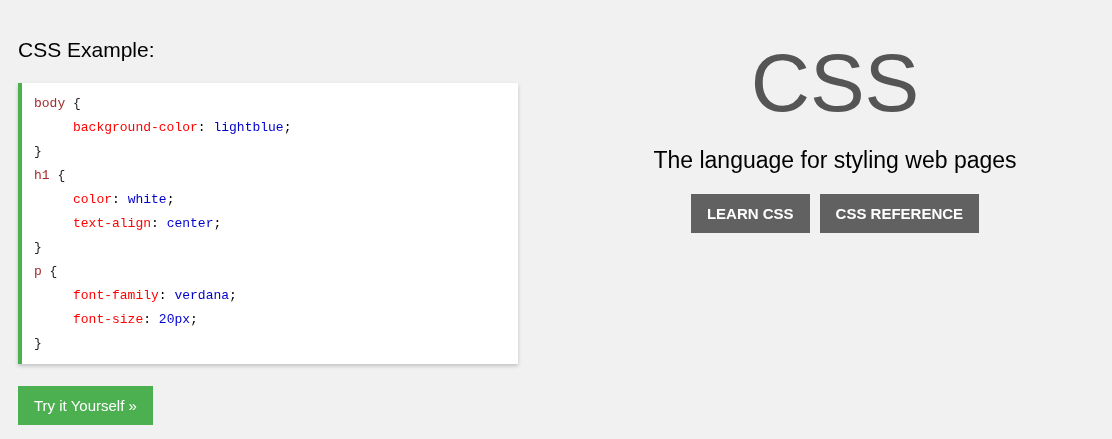 The width and height of the screenshot is (1112, 439). Describe the element at coordinates (155, 296) in the screenshot. I see `code-line: font-family: verdana;` at that location.